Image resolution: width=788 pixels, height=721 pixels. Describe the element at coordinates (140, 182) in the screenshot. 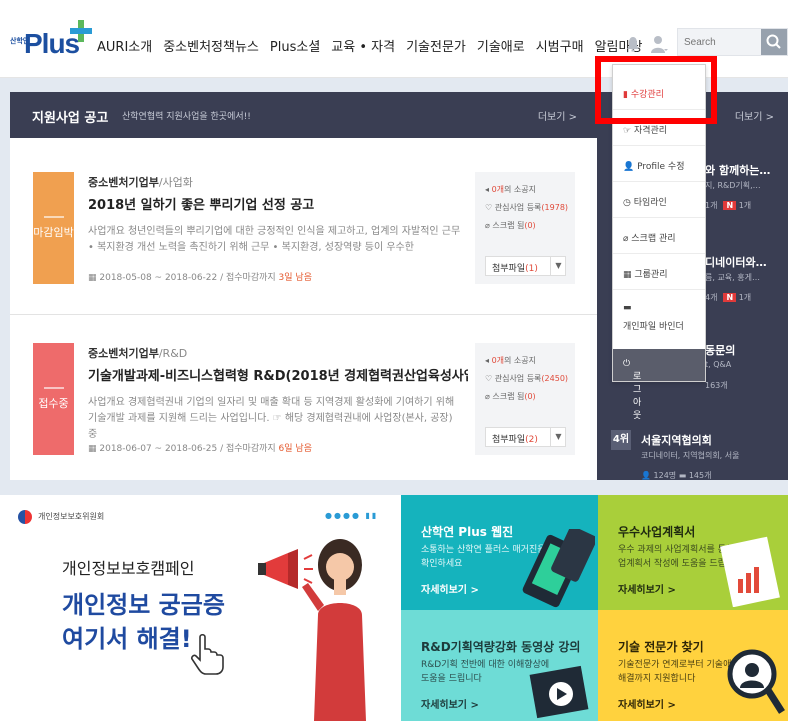

I see `notice-org: 중소벤처기업부/사업화` at that location.